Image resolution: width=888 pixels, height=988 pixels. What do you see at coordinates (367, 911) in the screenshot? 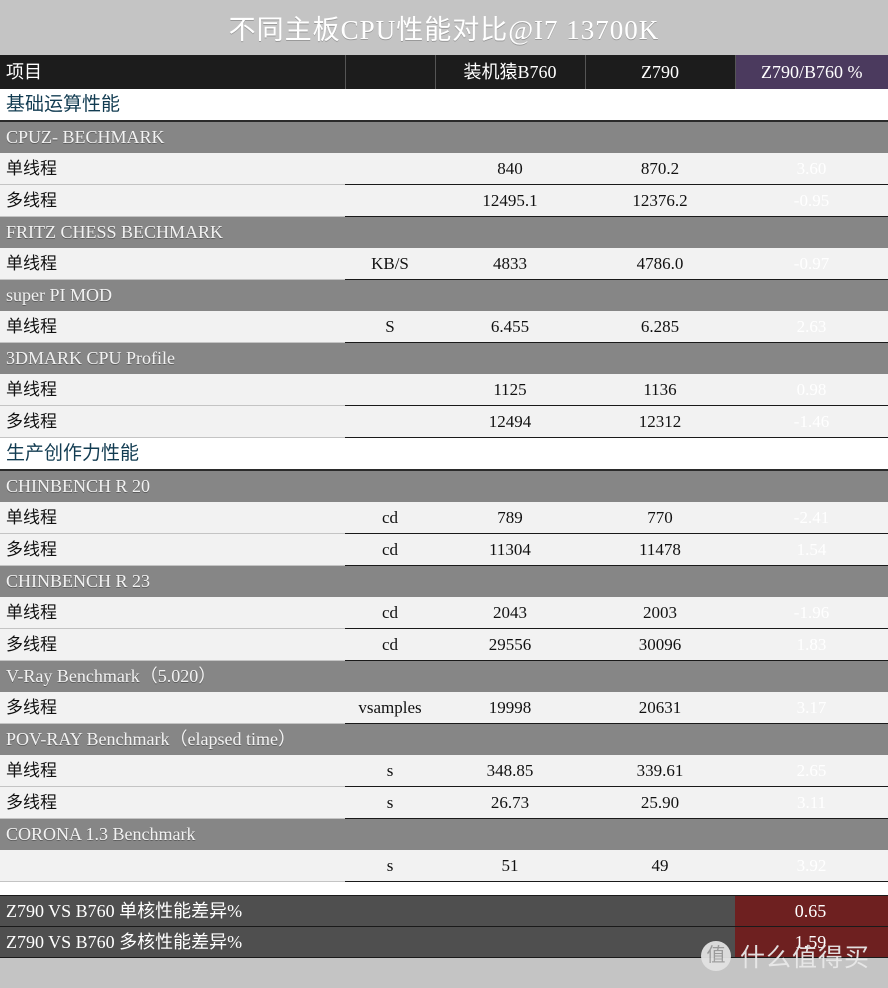
I see `summary-label: Z790 VS B760 单核性能差异%` at bounding box center [367, 911].